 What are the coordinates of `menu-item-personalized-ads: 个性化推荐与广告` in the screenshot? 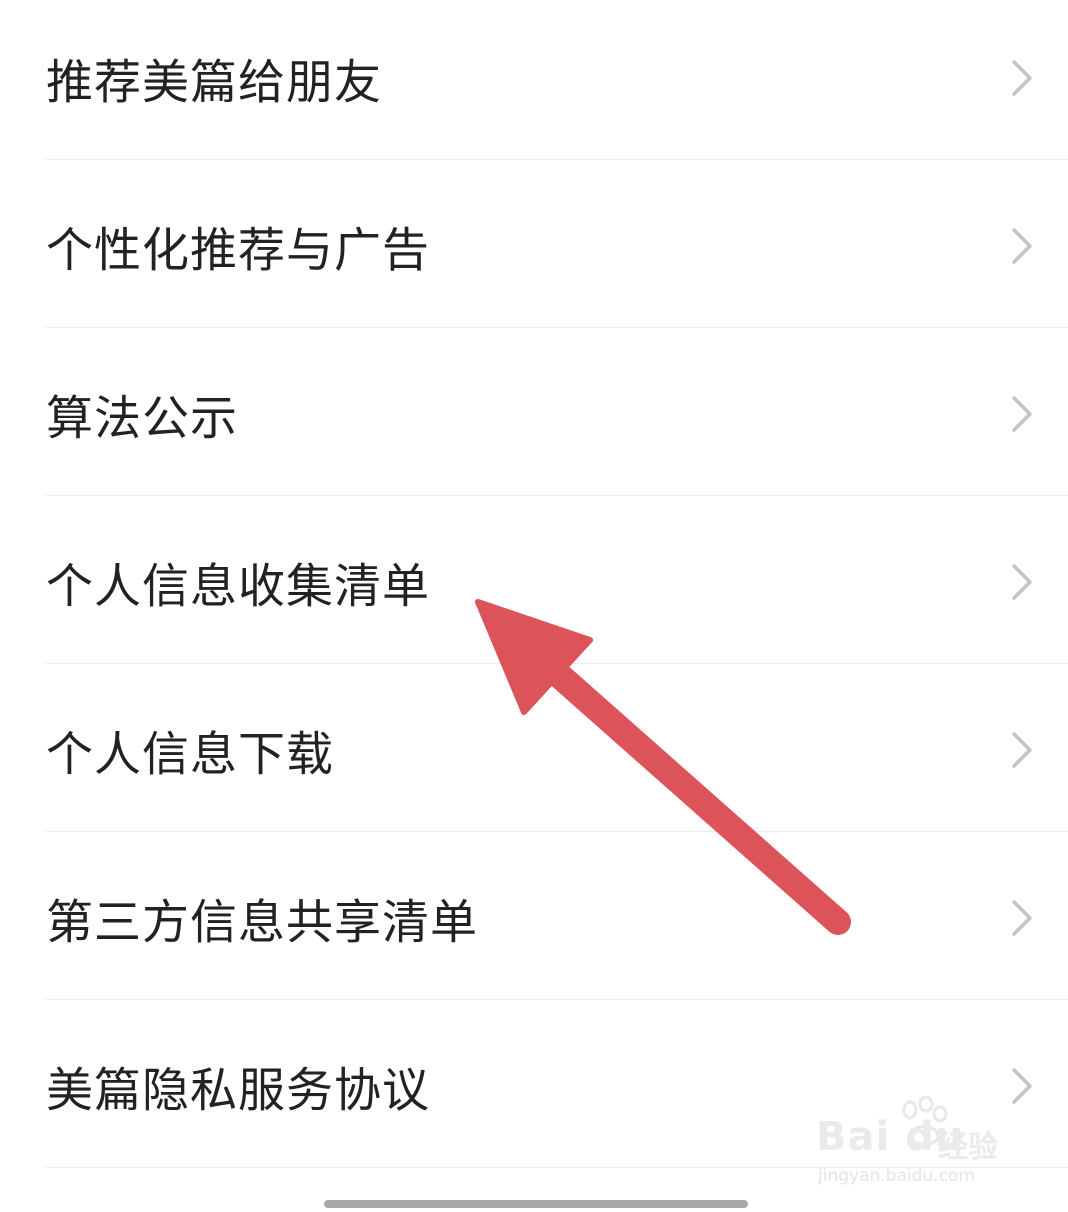 It's located at (534, 246).